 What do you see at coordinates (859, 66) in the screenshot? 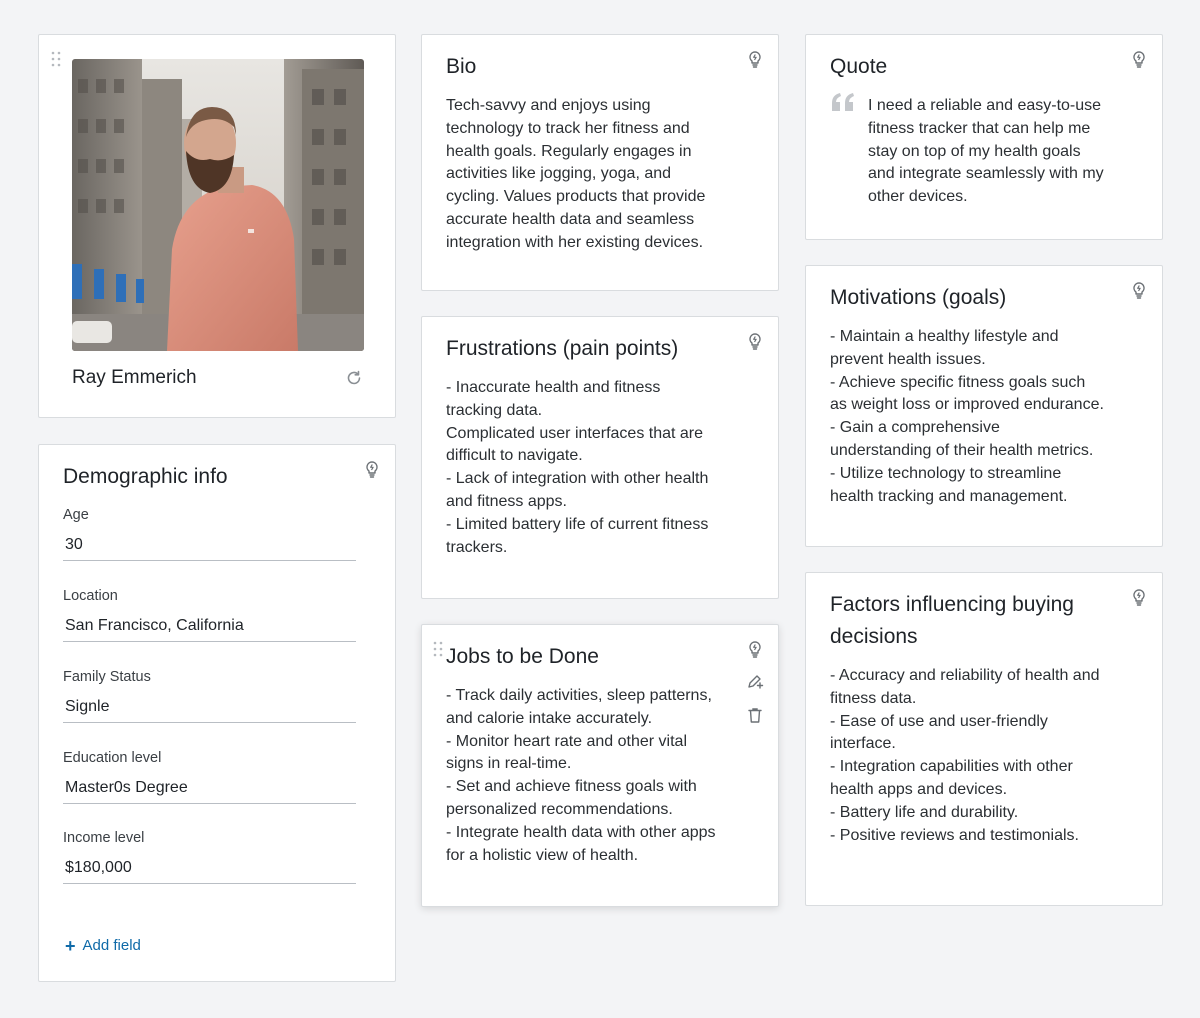
I see `quote-title: Quote` at bounding box center [859, 66].